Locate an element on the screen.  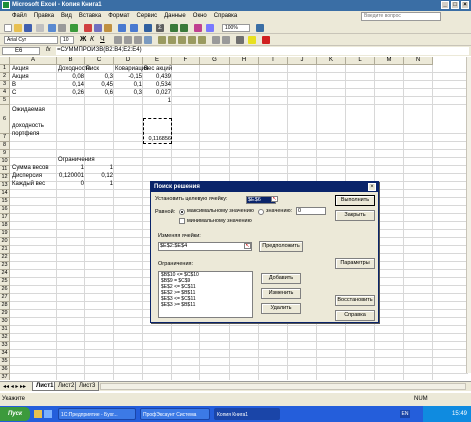
hyperlink-icon is located at coordinates (148, 28).